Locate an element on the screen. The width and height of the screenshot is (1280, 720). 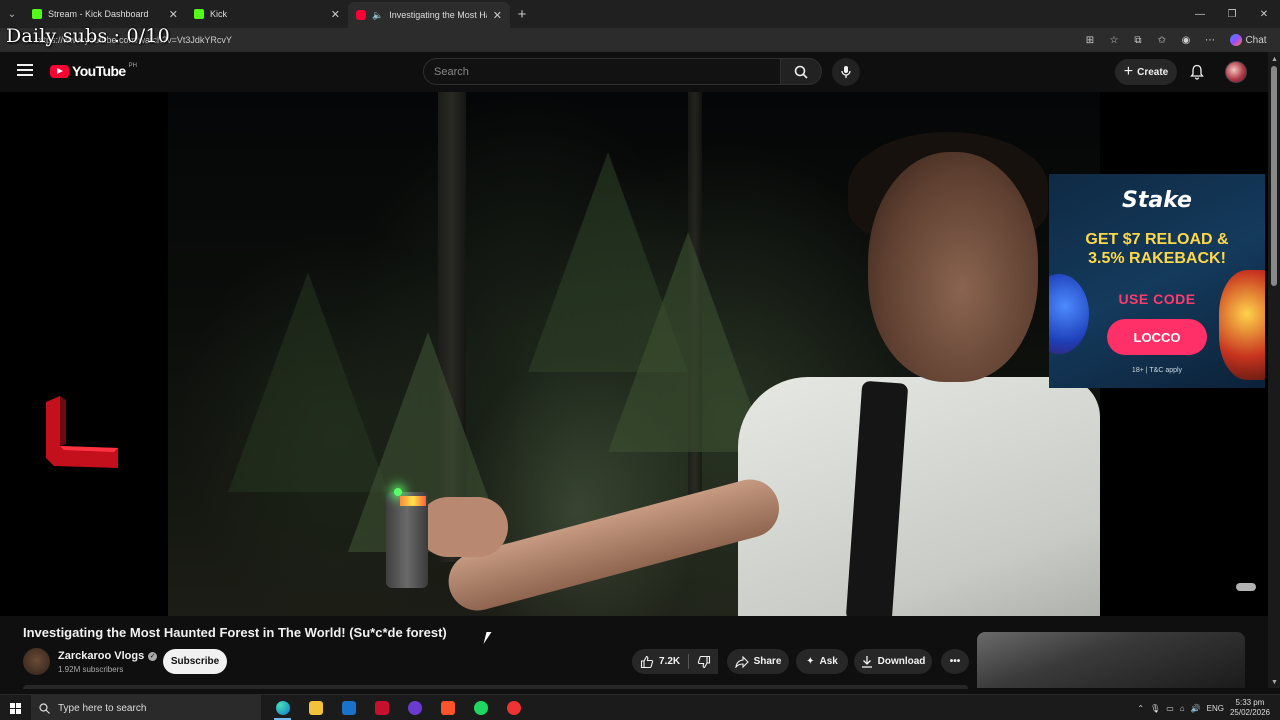
account-avatar is located at coordinates (1236, 72).